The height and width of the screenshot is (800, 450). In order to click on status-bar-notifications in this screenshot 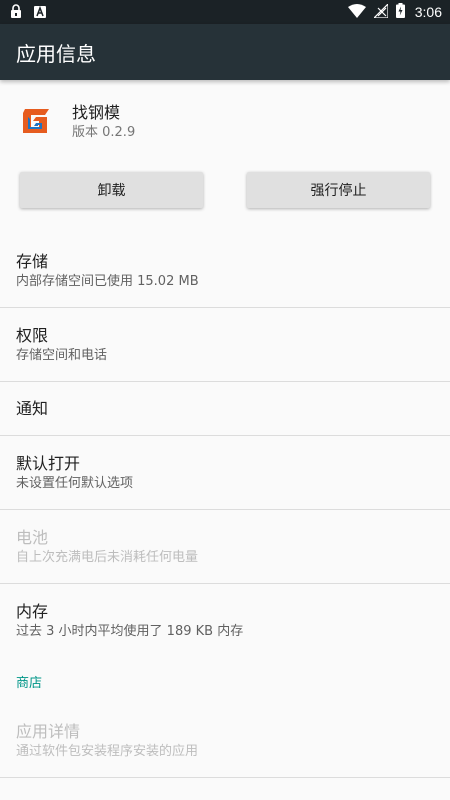, I will do `click(34, 12)`.